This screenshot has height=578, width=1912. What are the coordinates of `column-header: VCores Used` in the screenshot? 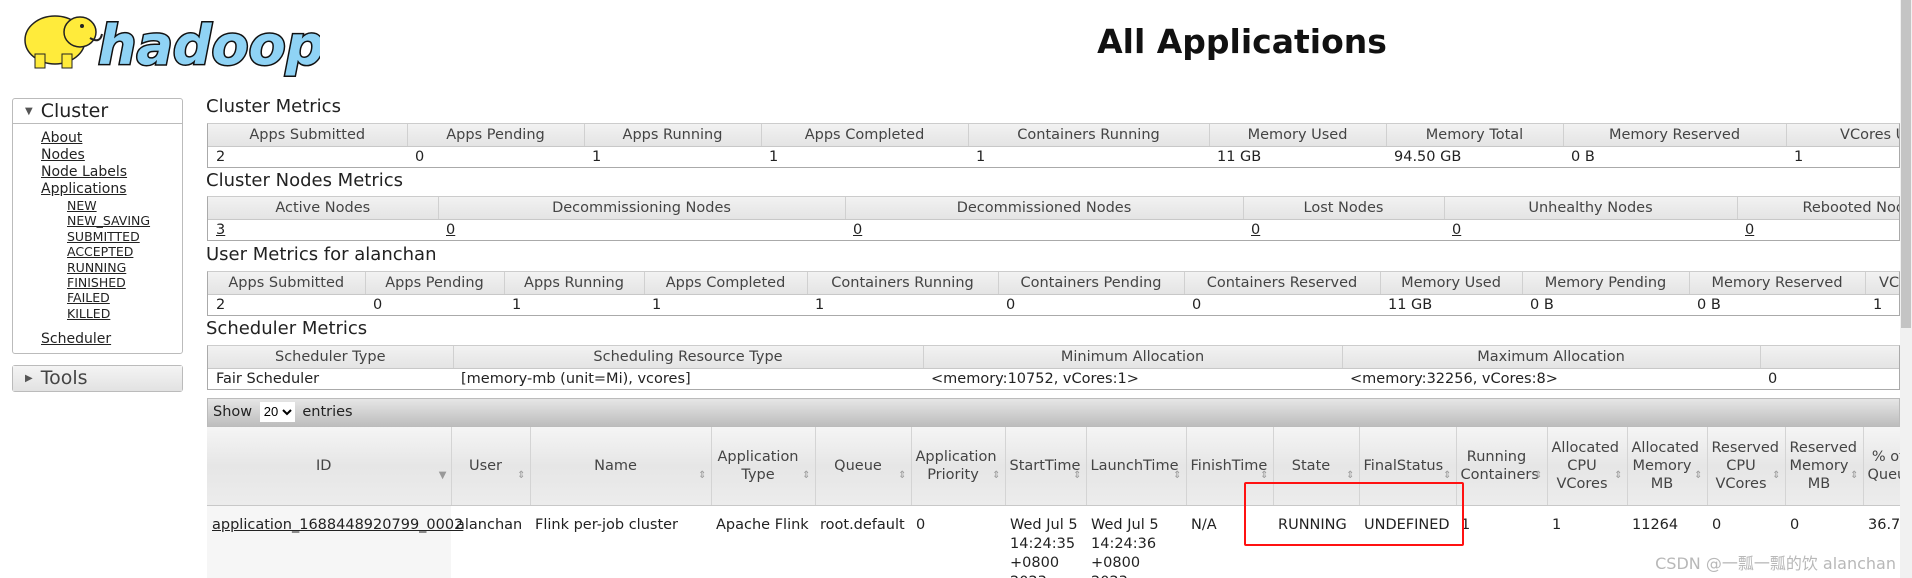 It's located at (1842, 135).